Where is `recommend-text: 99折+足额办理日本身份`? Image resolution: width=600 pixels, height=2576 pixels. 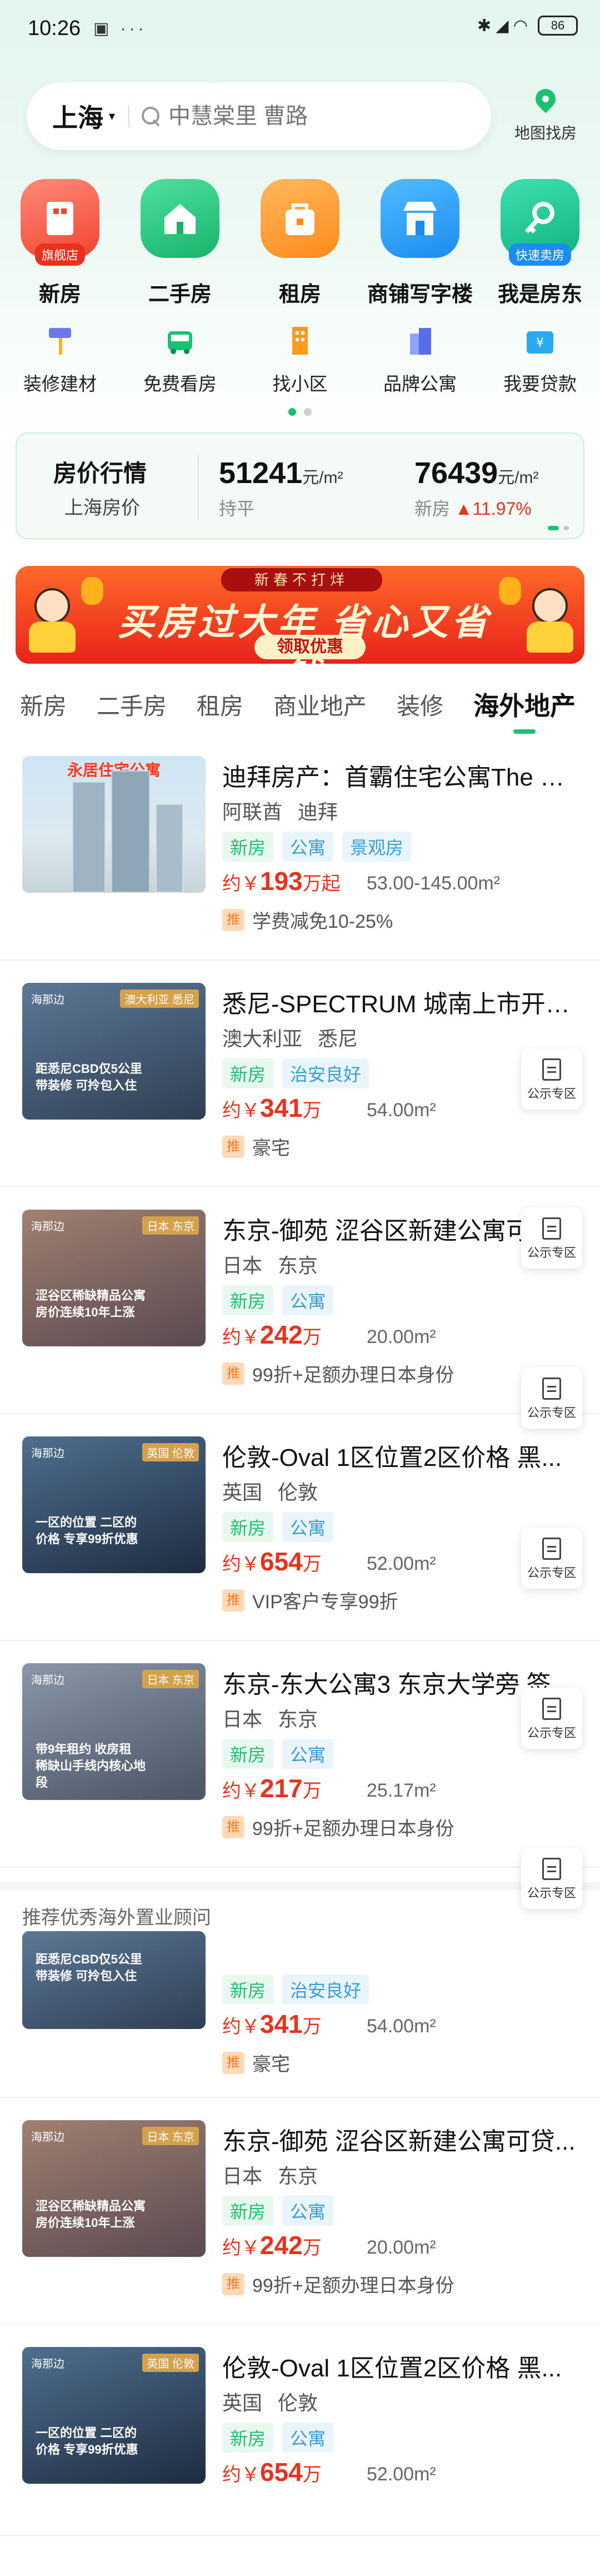 recommend-text: 99折+足额办理日本身份 is located at coordinates (353, 2285).